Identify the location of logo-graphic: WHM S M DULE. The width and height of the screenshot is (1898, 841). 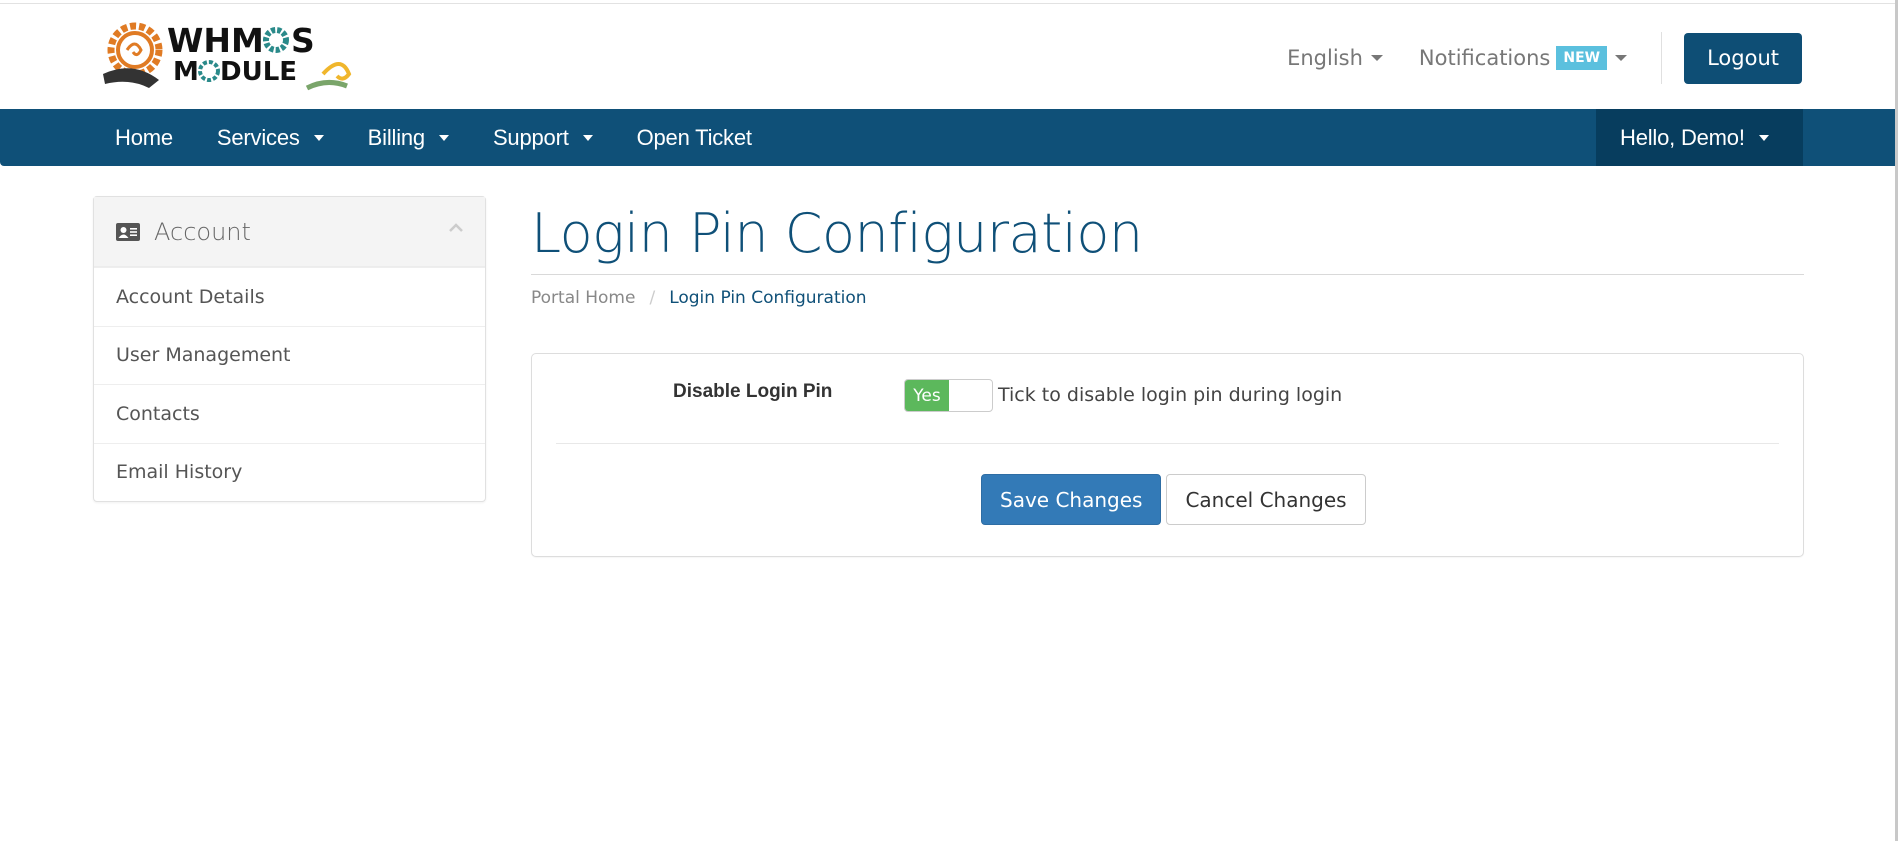
(227, 56).